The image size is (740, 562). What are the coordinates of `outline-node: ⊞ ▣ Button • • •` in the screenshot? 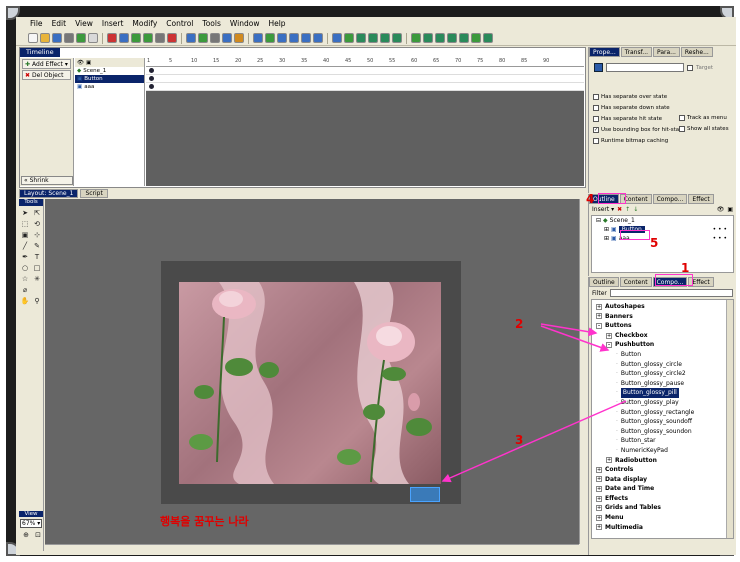 It's located at (662, 229).